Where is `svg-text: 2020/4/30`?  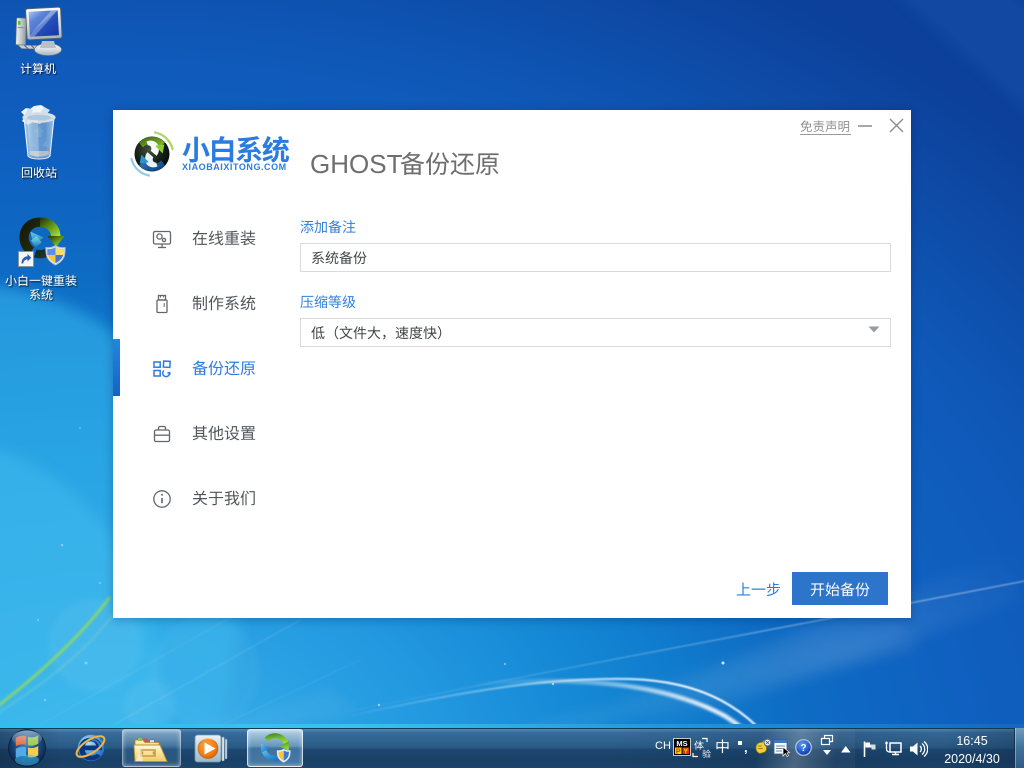 svg-text: 2020/4/30 is located at coordinates (972, 759).